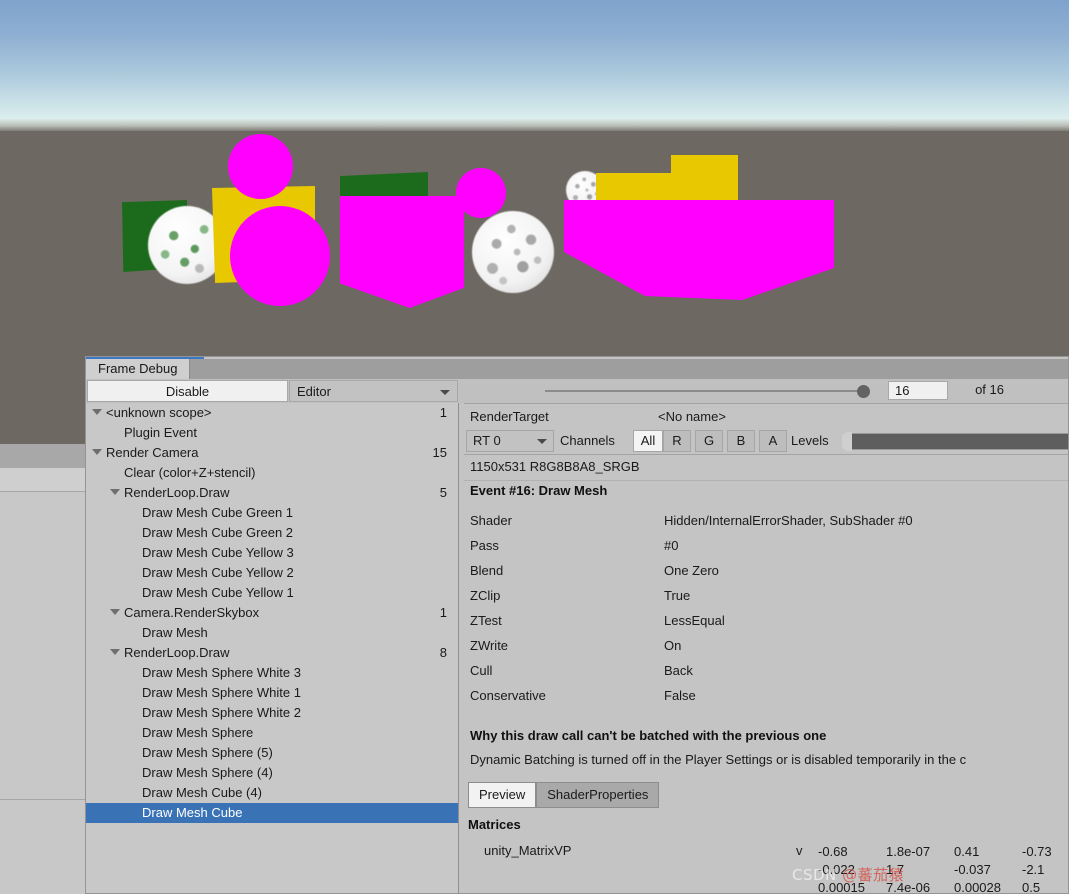 The width and height of the screenshot is (1069, 894). I want to click on tree-row-label: Draw Mesh Cube, so click(192, 812).